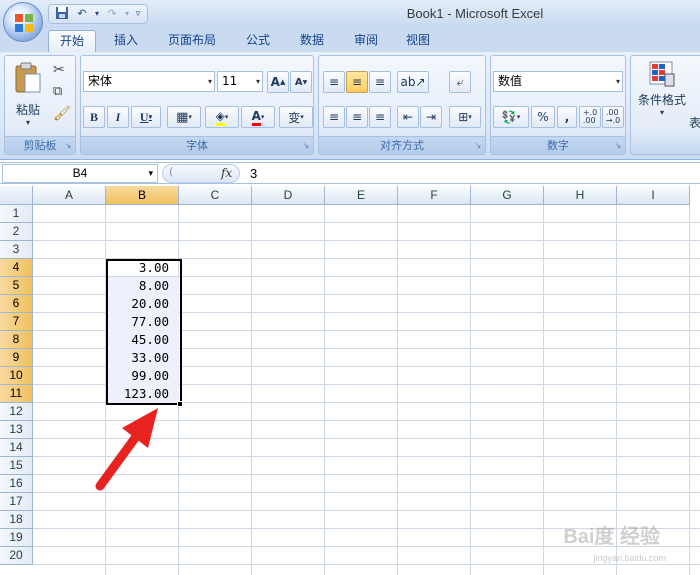 The width and height of the screenshot is (700, 575). What do you see at coordinates (16, 556) in the screenshot?
I see `row-header-20: 20` at bounding box center [16, 556].